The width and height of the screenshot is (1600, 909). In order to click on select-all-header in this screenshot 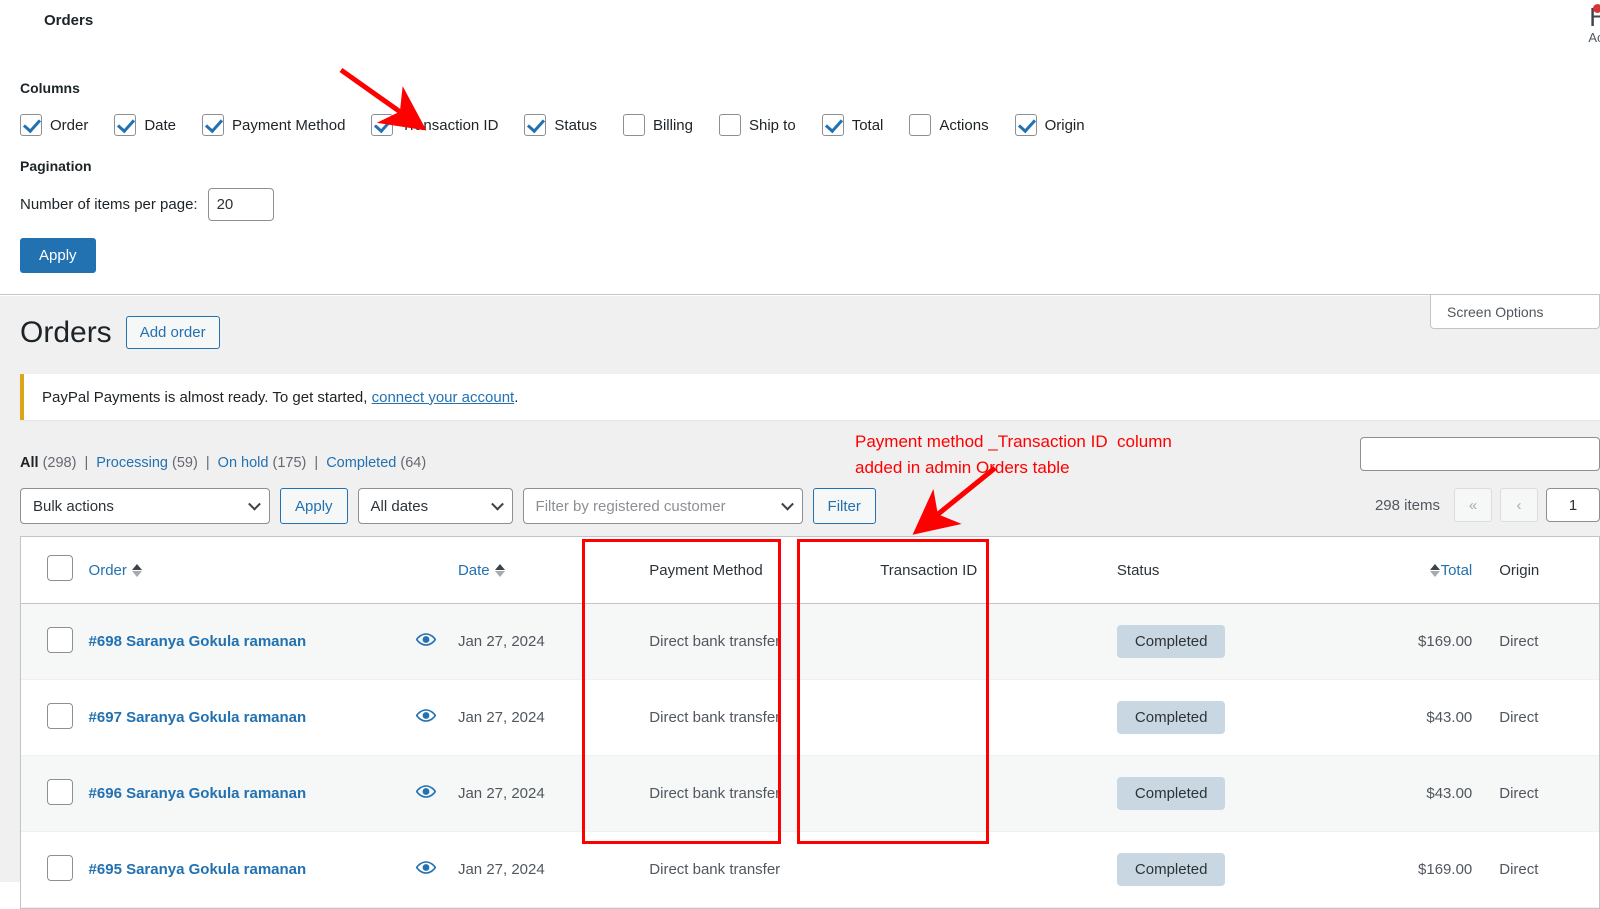, I will do `click(55, 570)`.